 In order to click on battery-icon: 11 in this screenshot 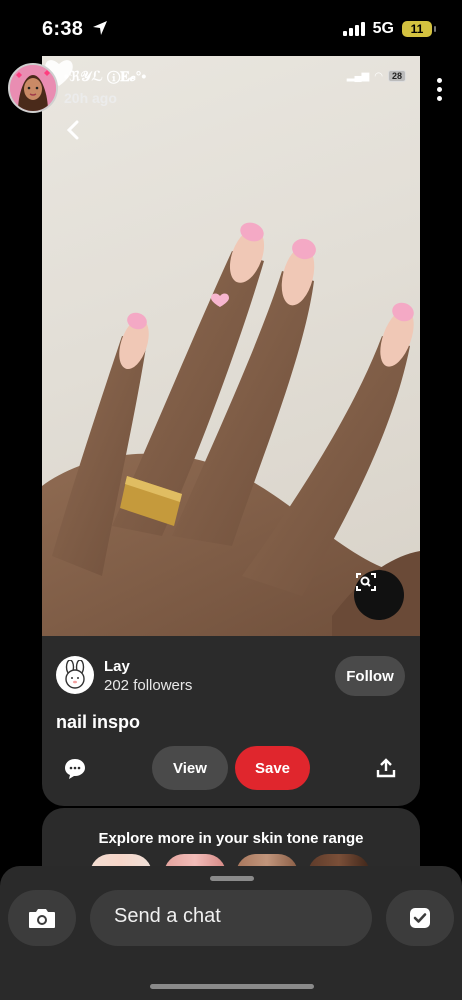, I will do `click(419, 29)`.